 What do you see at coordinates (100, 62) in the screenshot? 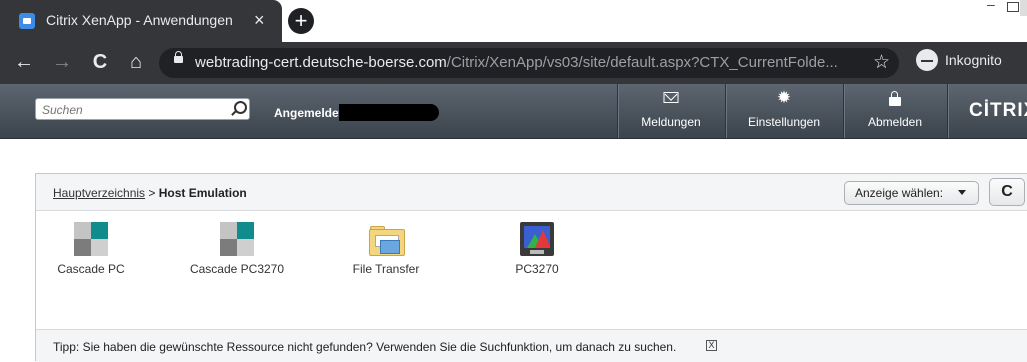
I see `reload-icon: C` at bounding box center [100, 62].